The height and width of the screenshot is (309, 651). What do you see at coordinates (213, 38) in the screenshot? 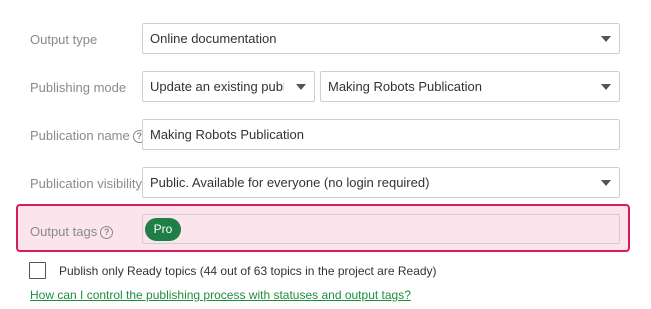
I see `output-type-value: Online documentation` at bounding box center [213, 38].